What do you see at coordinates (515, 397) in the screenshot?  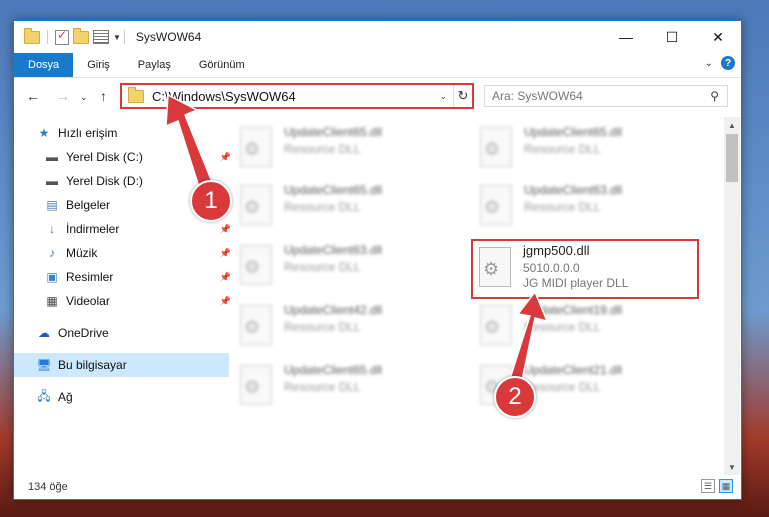 I see `step-2-badge: 2` at bounding box center [515, 397].